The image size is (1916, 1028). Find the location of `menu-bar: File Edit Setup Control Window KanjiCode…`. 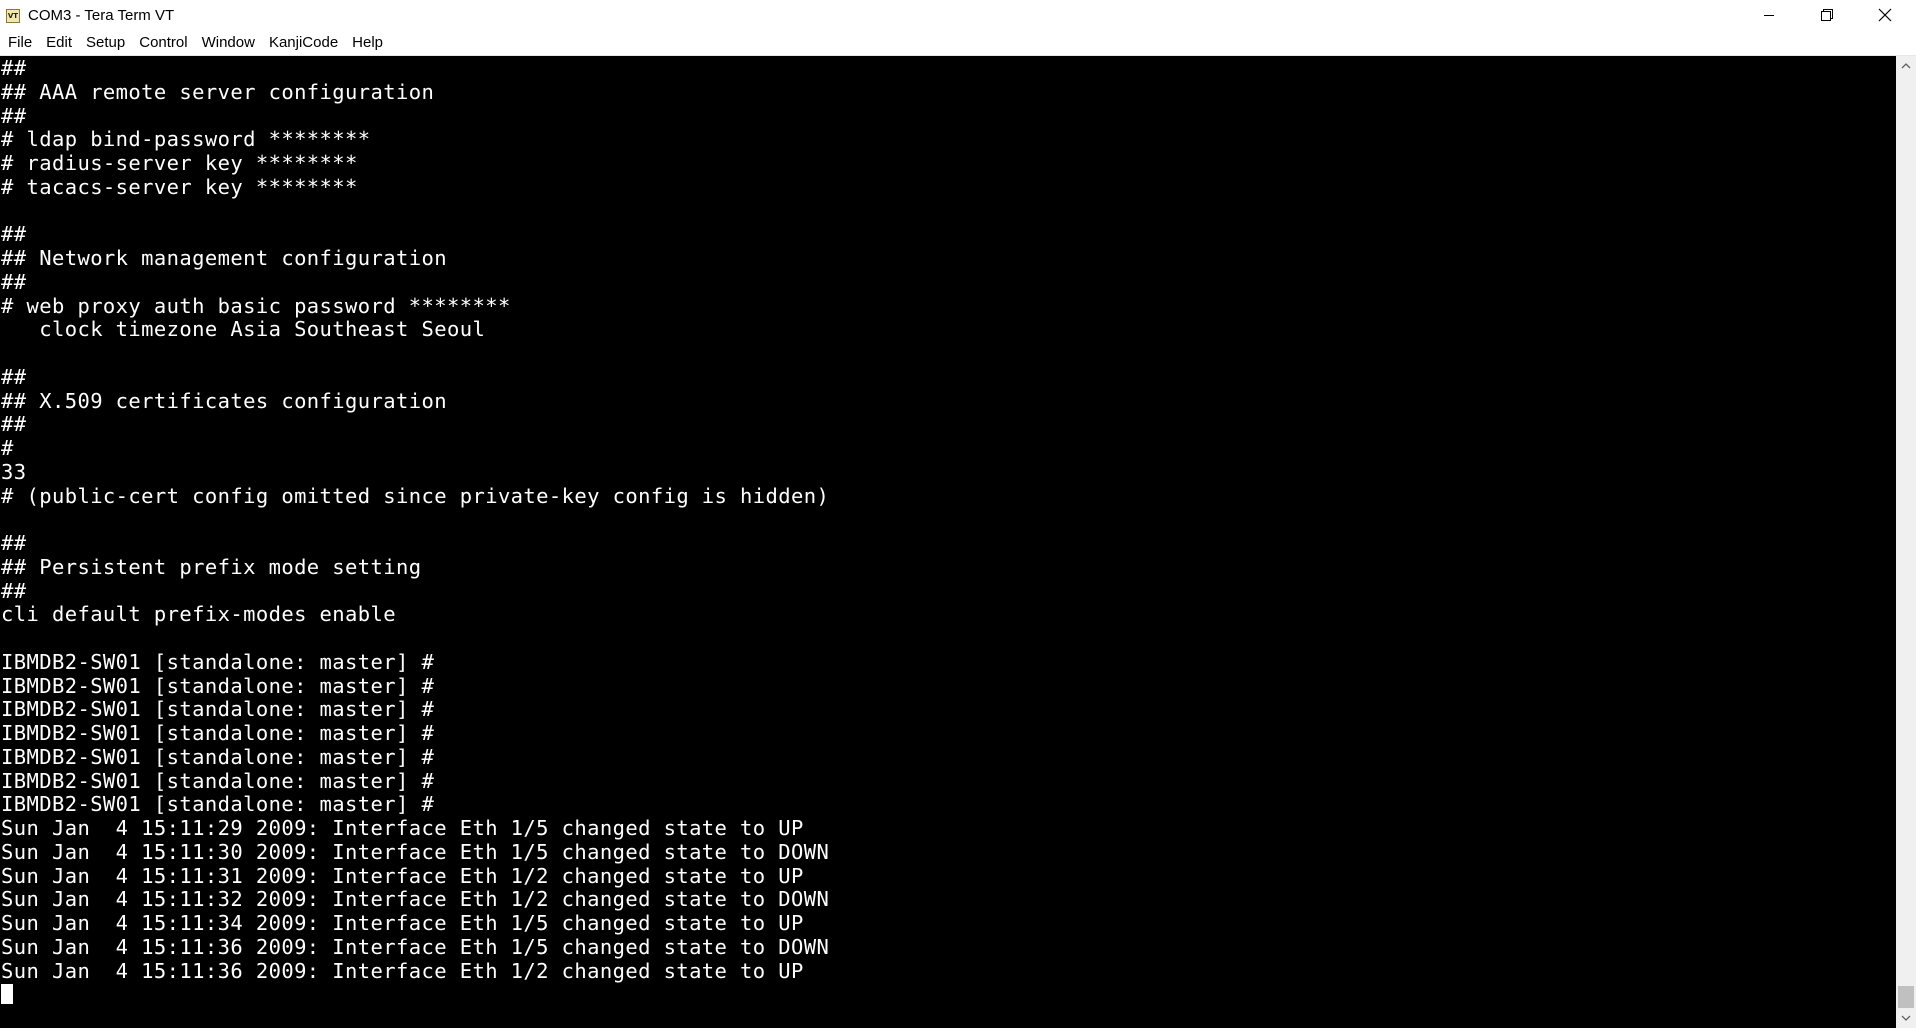

menu-bar: File Edit Setup Control Window KanjiCode… is located at coordinates (958, 42).